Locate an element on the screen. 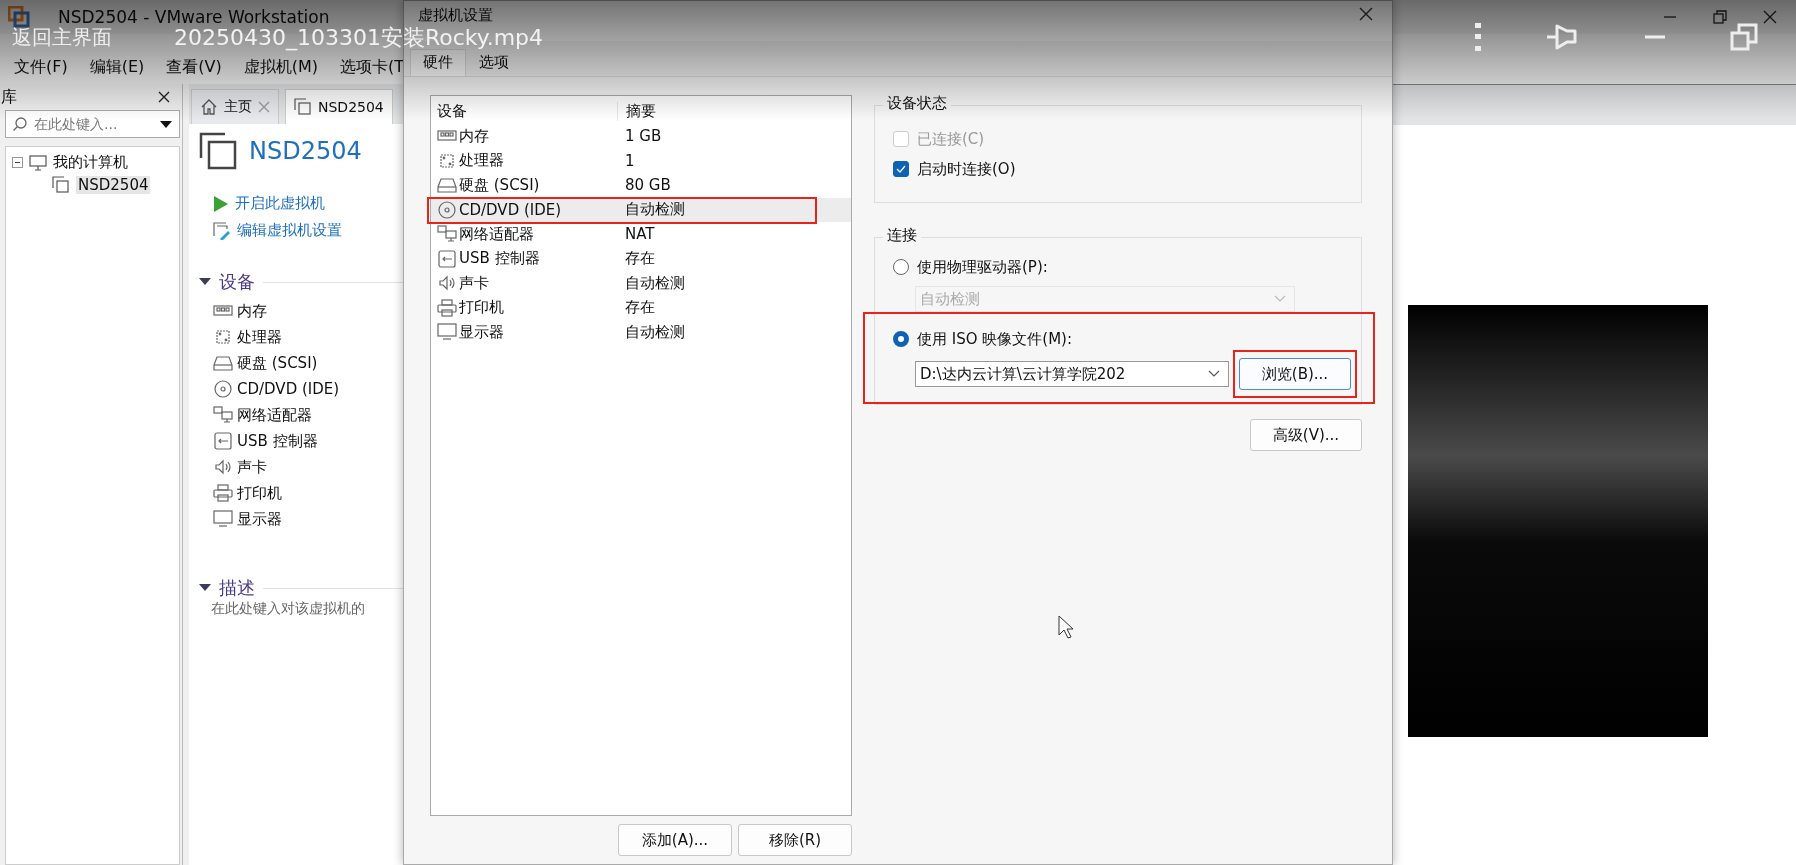 The image size is (1796, 865). tree-item: NSD2504 is located at coordinates (113, 185).